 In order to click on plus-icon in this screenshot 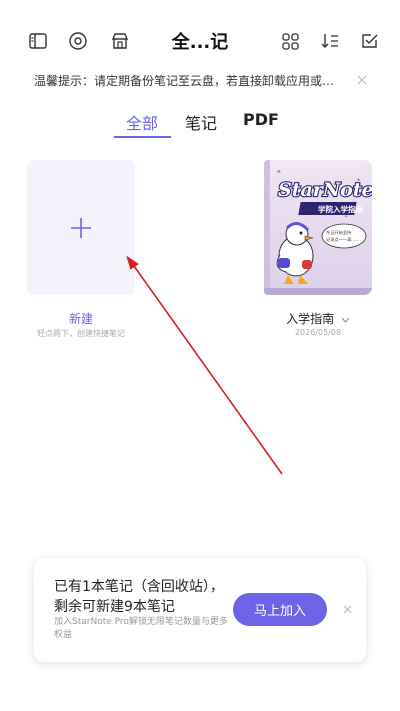, I will do `click(81, 227)`.